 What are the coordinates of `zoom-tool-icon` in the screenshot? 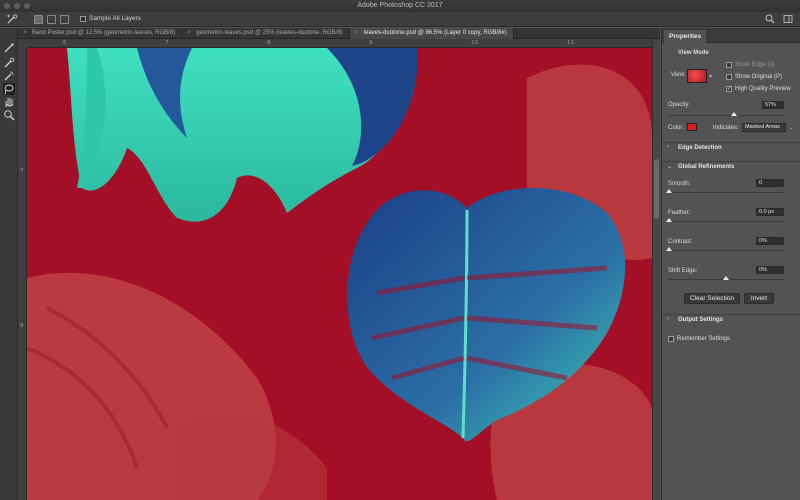 It's located at (9, 115).